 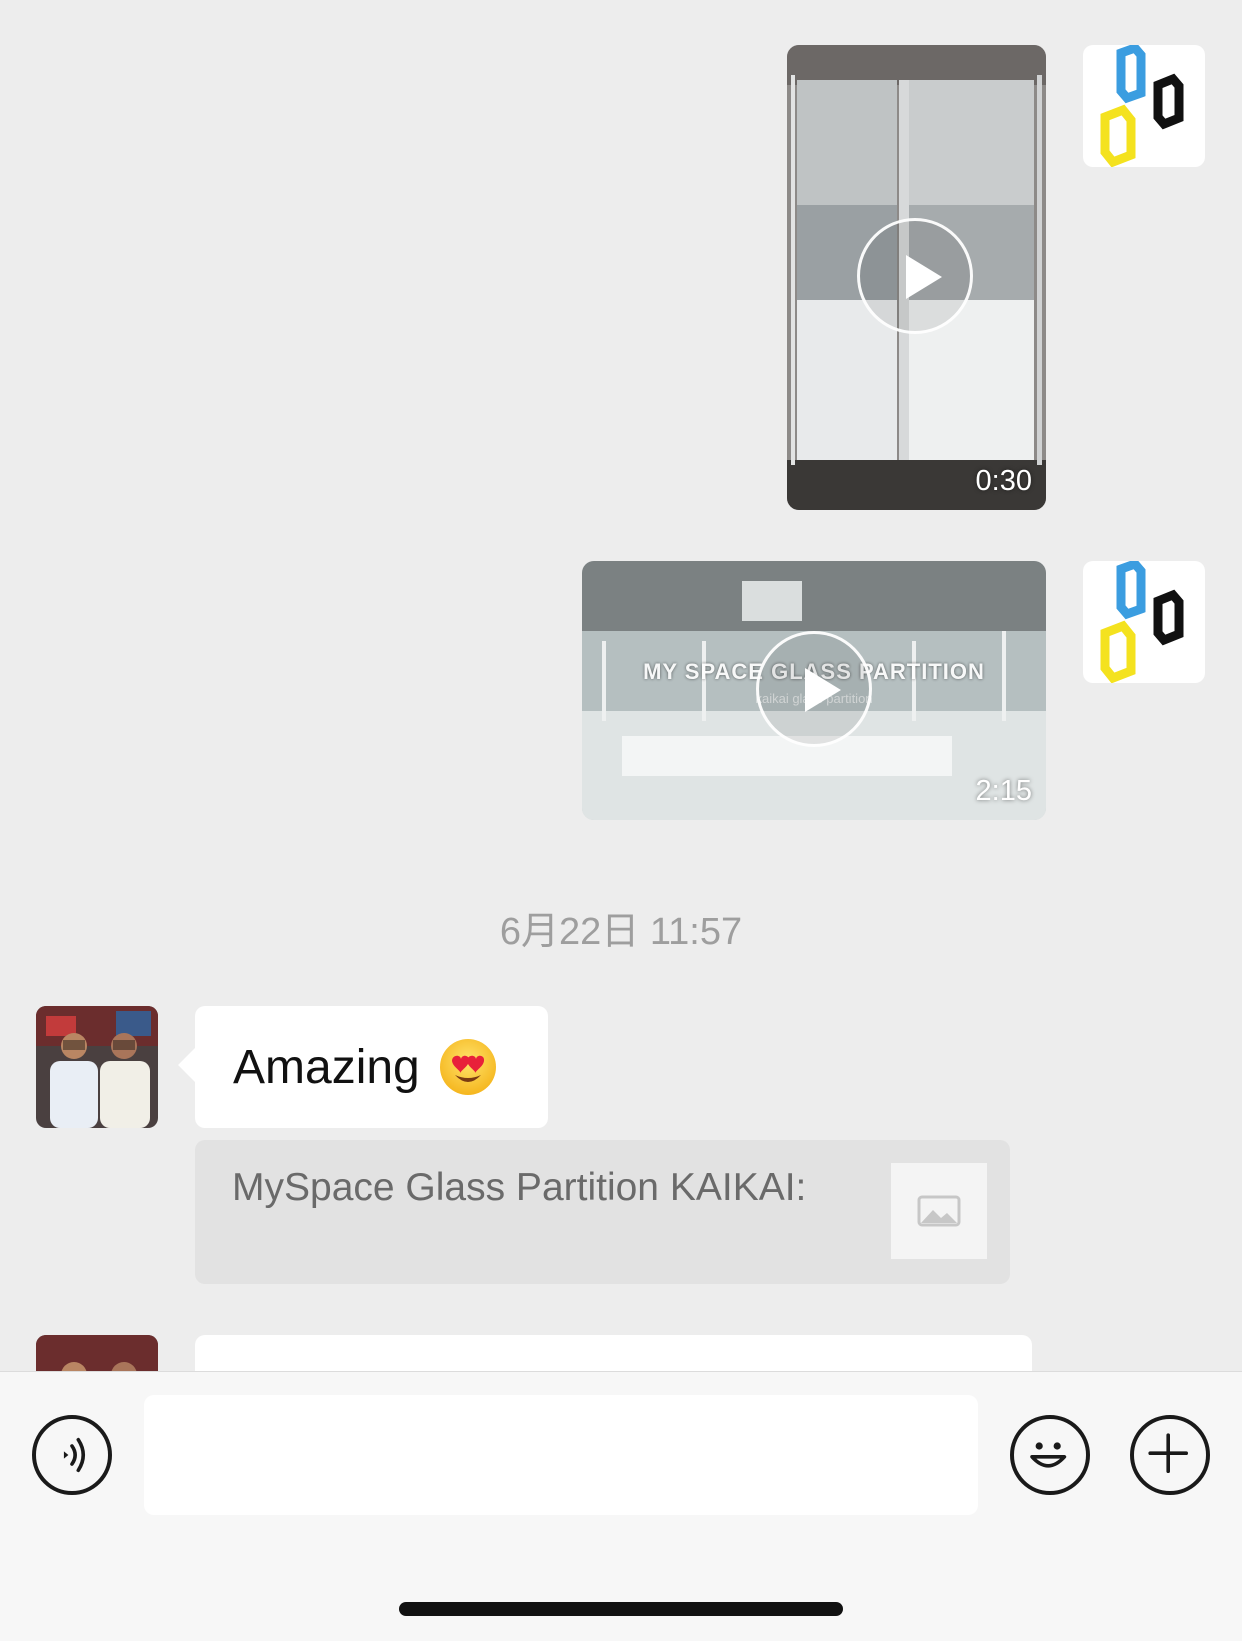 I want to click on quoted-message: MySpace Glass Partition KAIKAI:, so click(x=602, y=1212).